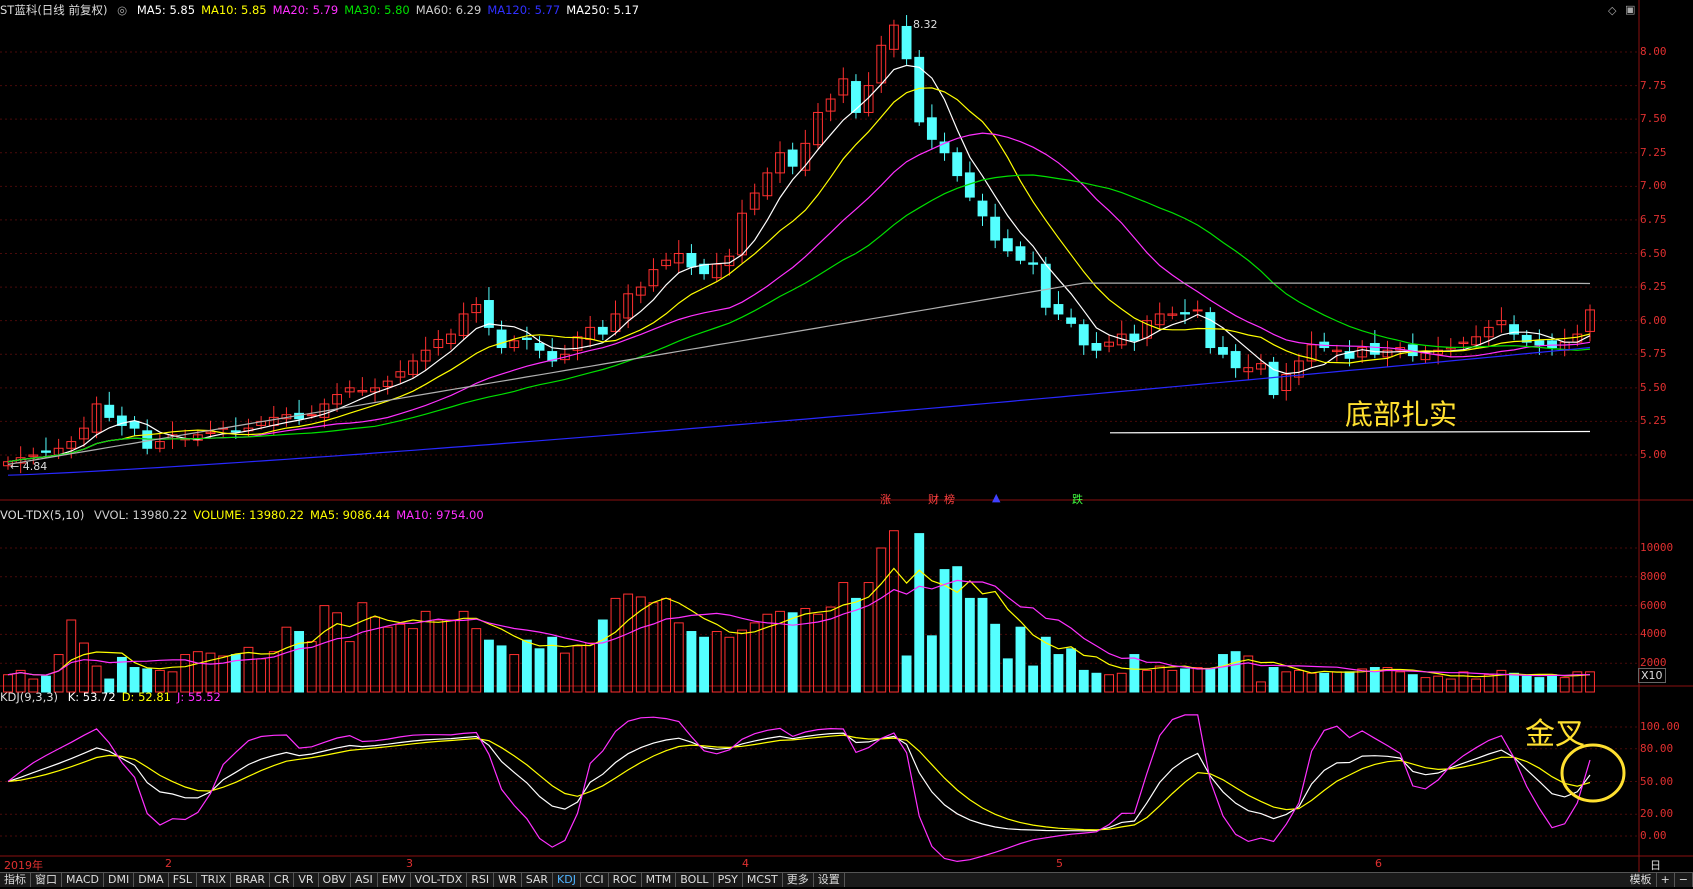 The height and width of the screenshot is (889, 1693). What do you see at coordinates (122, 10) in the screenshot?
I see `dropdown-icon: ◎` at bounding box center [122, 10].